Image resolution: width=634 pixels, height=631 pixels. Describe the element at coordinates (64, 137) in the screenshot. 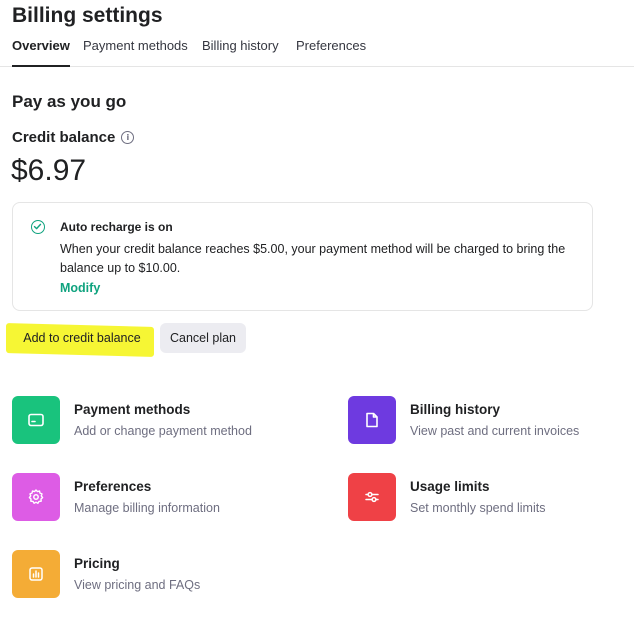

I see `credit-balance-text: Credit balance` at that location.